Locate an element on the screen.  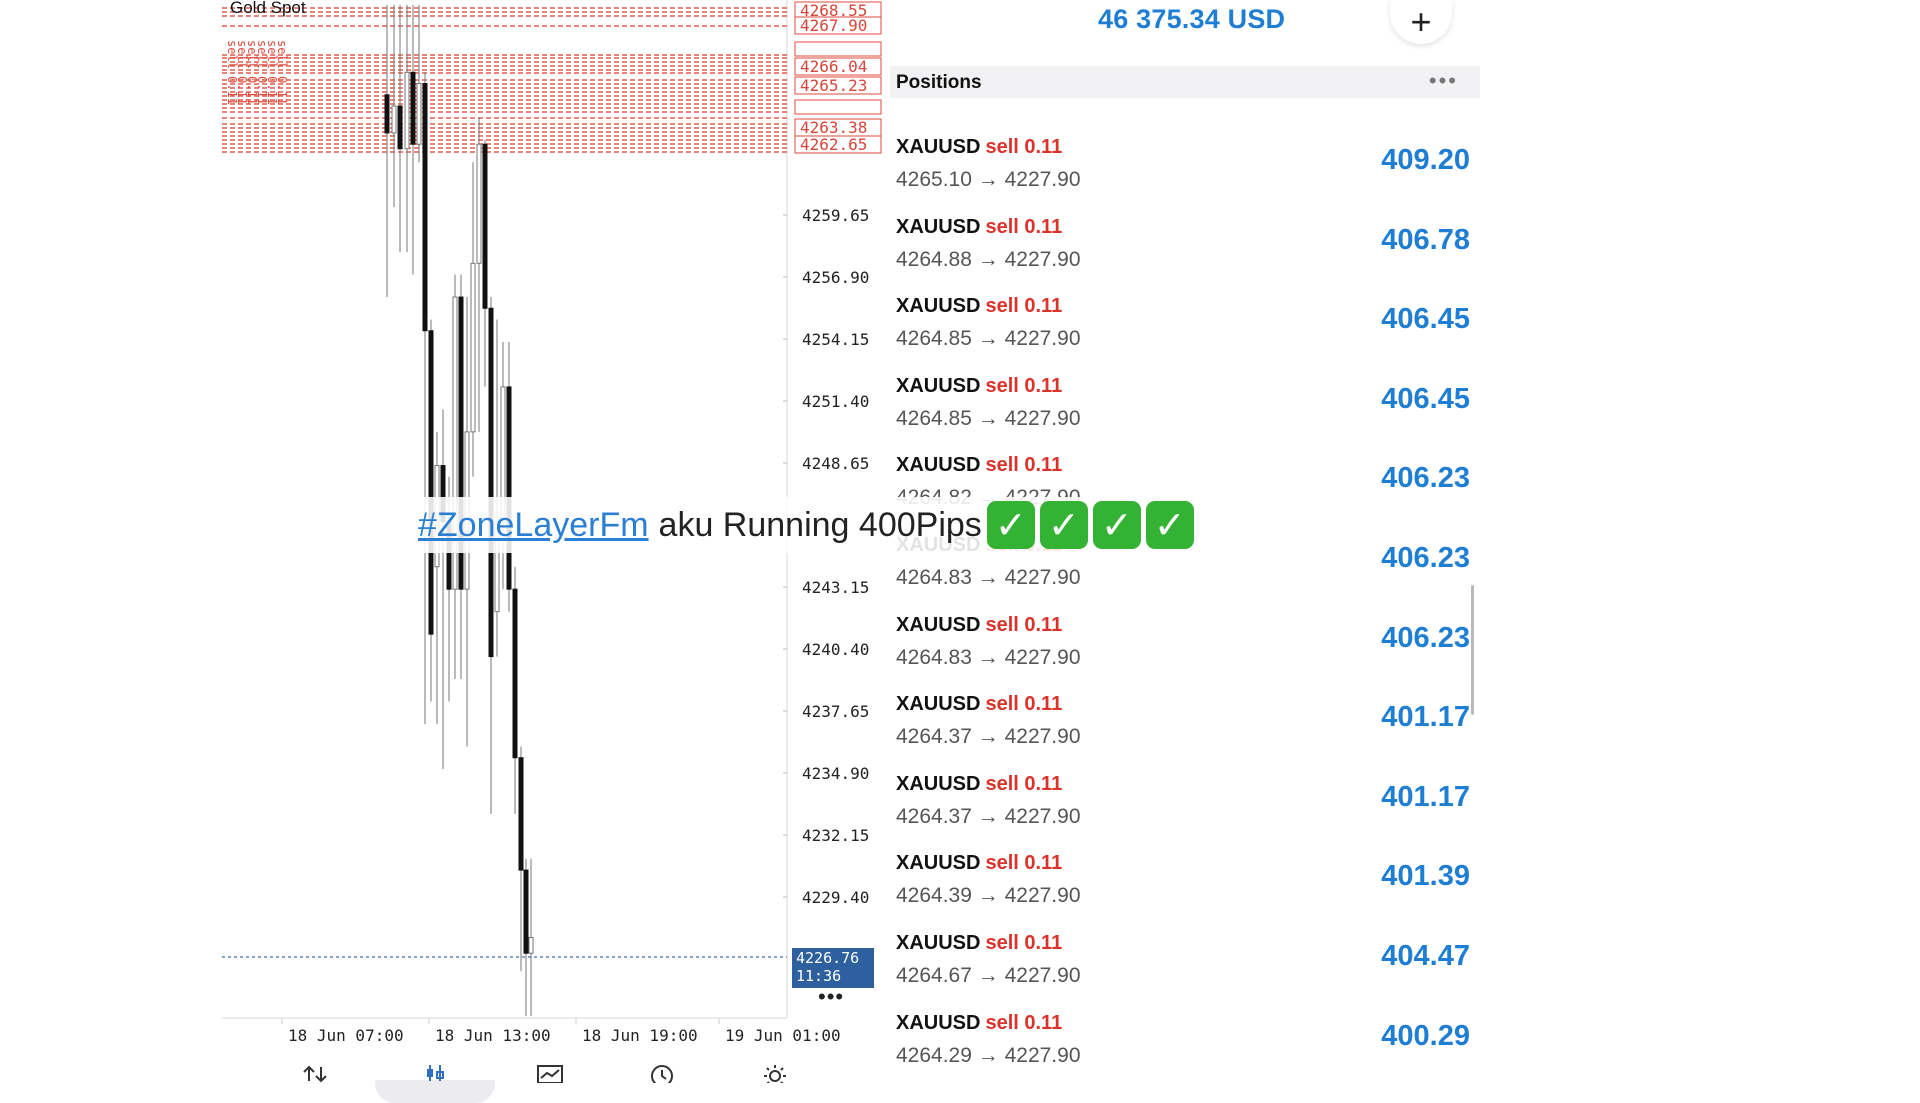
position-prices: 4264.37 → 4227.90 is located at coordinates (988, 737).